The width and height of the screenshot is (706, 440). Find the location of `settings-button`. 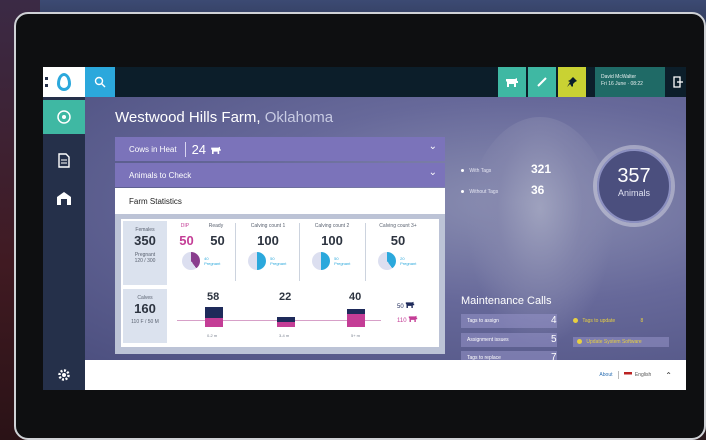

settings-button is located at coordinates (64, 375).